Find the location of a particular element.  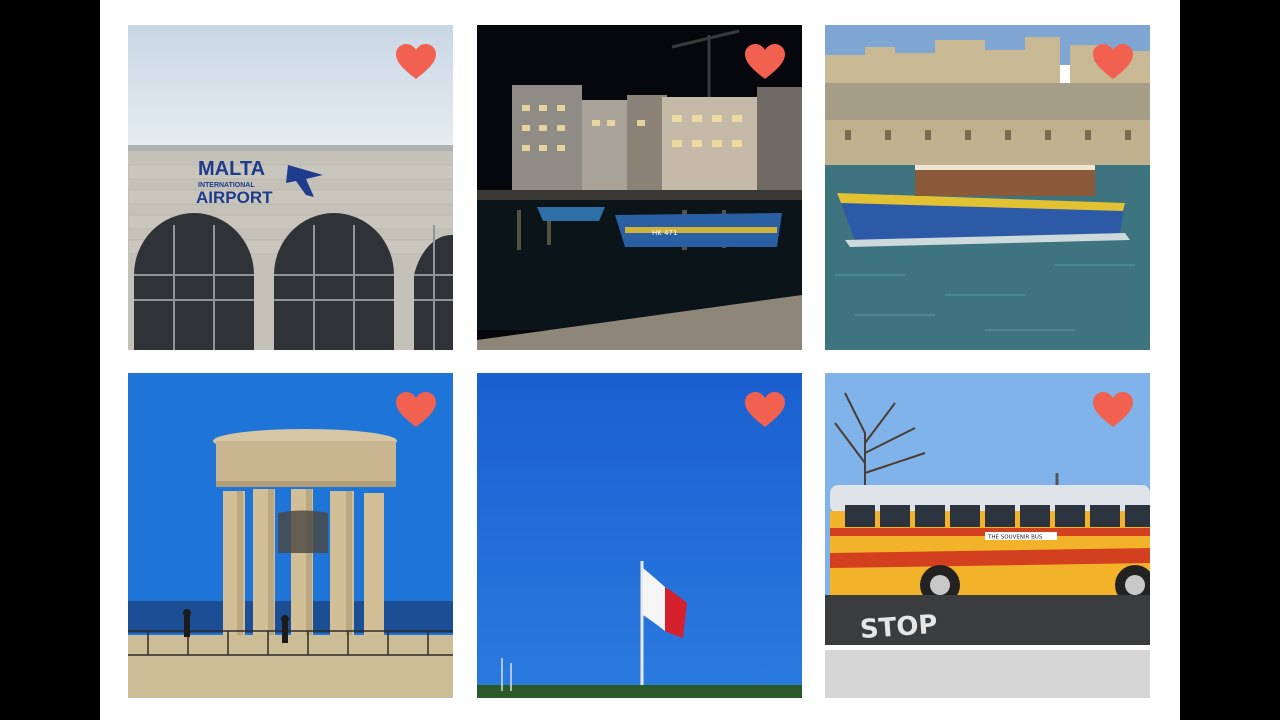

sign-malta: MALTA is located at coordinates (231, 169).